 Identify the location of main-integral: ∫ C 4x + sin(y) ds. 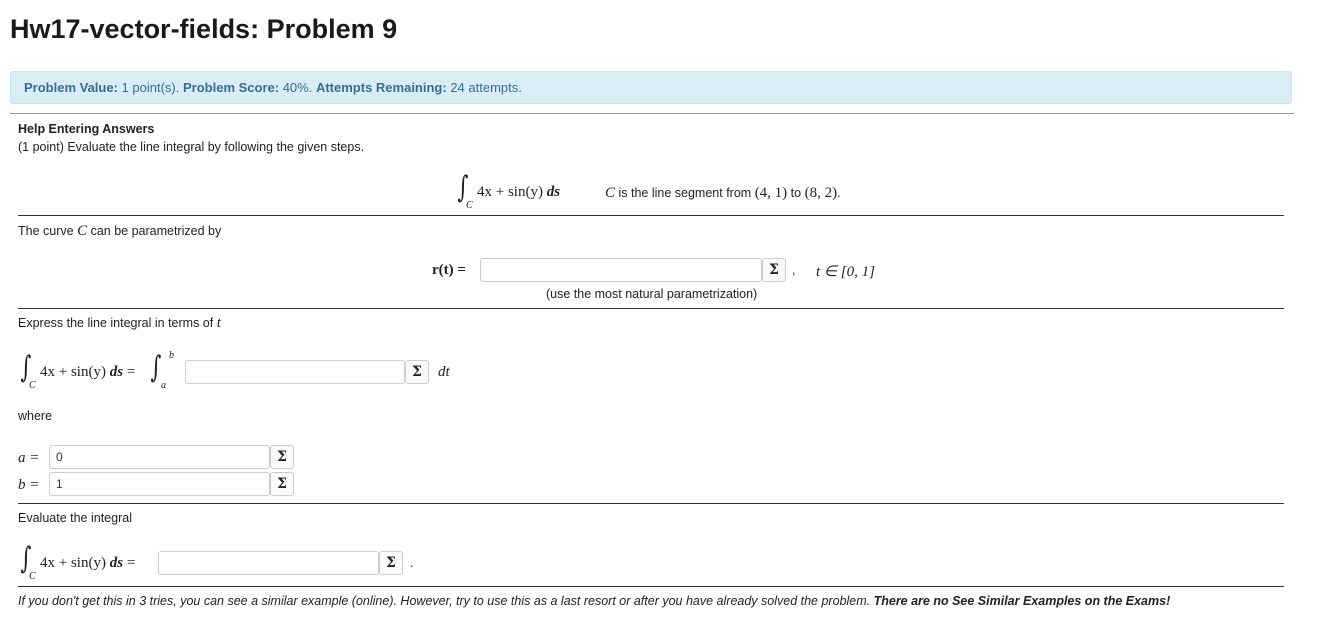
(520, 193).